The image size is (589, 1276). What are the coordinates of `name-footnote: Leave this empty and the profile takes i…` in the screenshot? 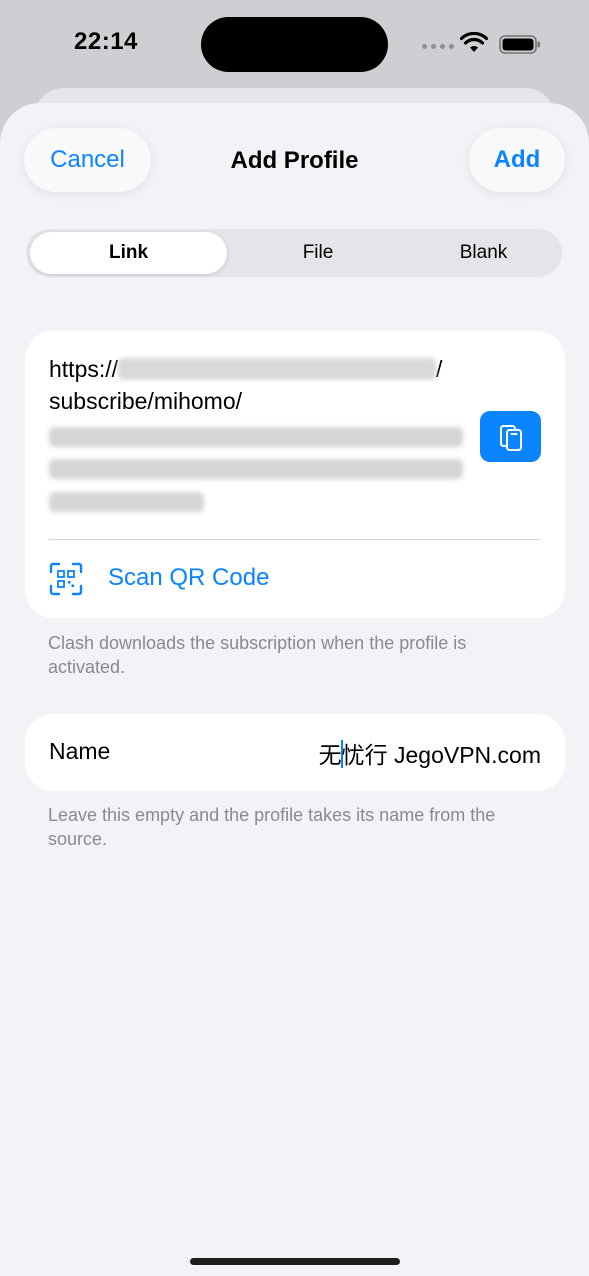 It's located at (272, 827).